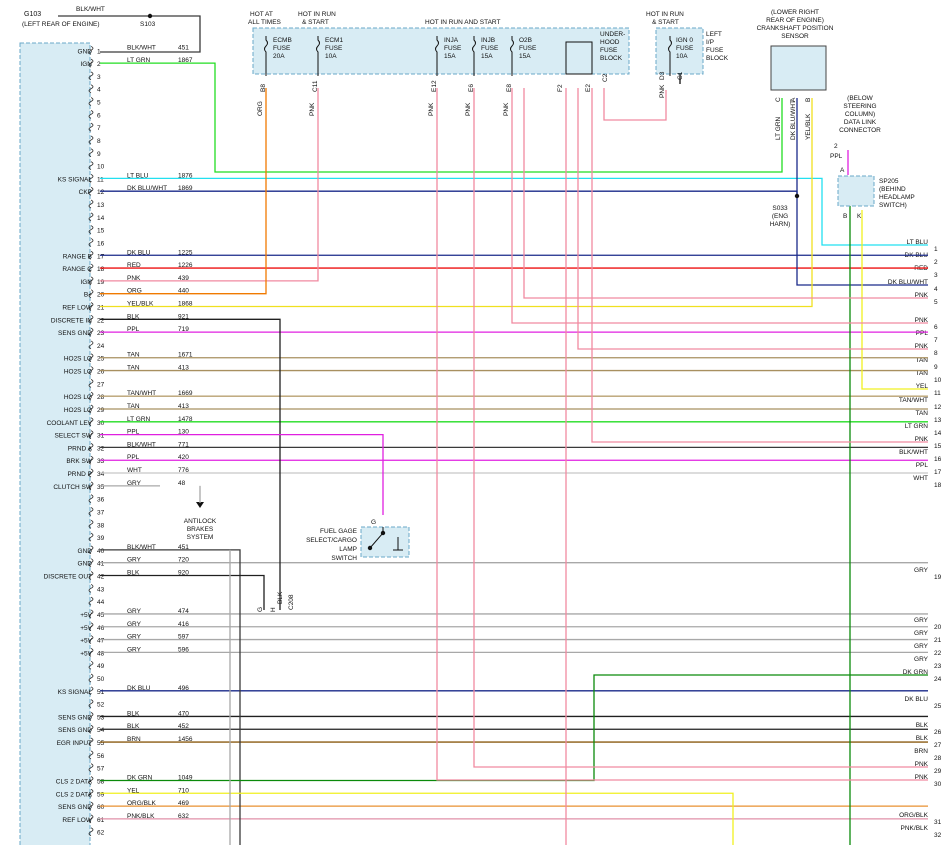 The height and width of the screenshot is (845, 952). I want to click on fuse-wire-color-INJB: PNK, so click(468, 109).